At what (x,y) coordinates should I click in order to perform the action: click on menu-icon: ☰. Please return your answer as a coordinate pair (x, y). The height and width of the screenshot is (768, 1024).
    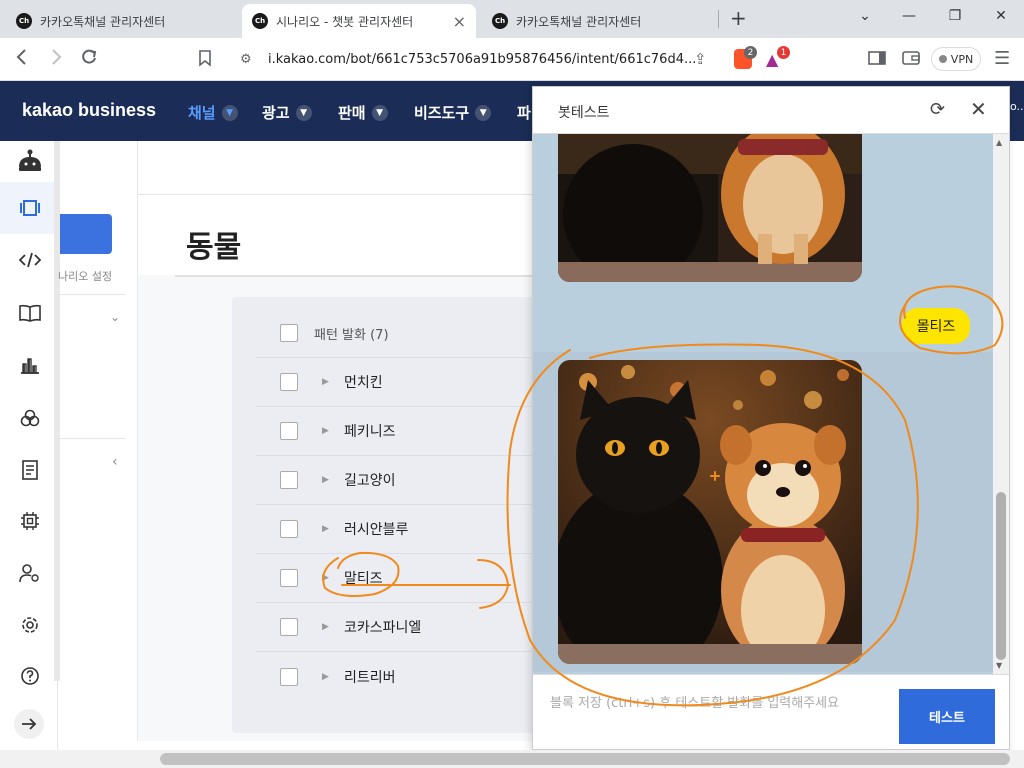
    Looking at the image, I should click on (1002, 58).